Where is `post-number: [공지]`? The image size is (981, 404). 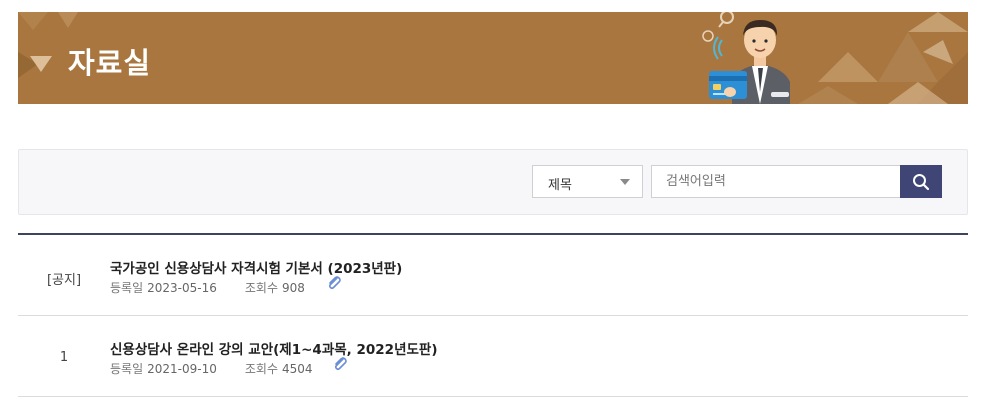 post-number: [공지] is located at coordinates (64, 280).